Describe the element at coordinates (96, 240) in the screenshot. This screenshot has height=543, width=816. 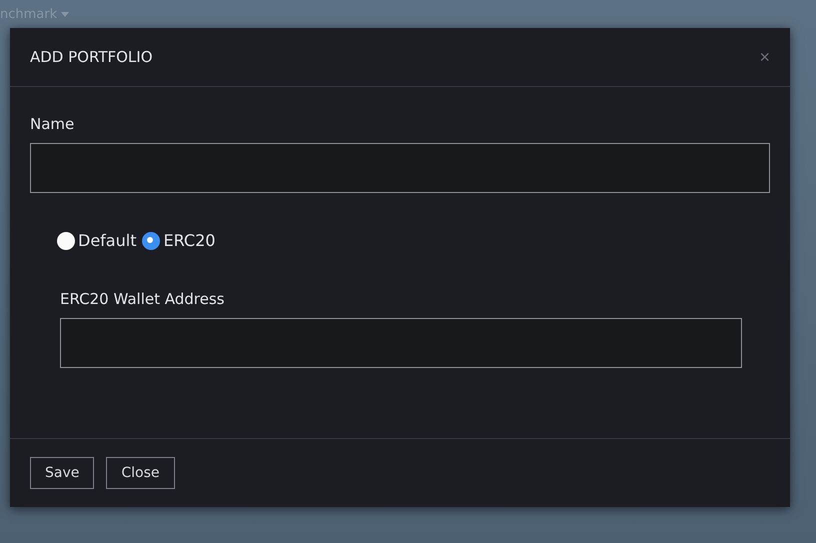
I see `radio-option: Default` at that location.